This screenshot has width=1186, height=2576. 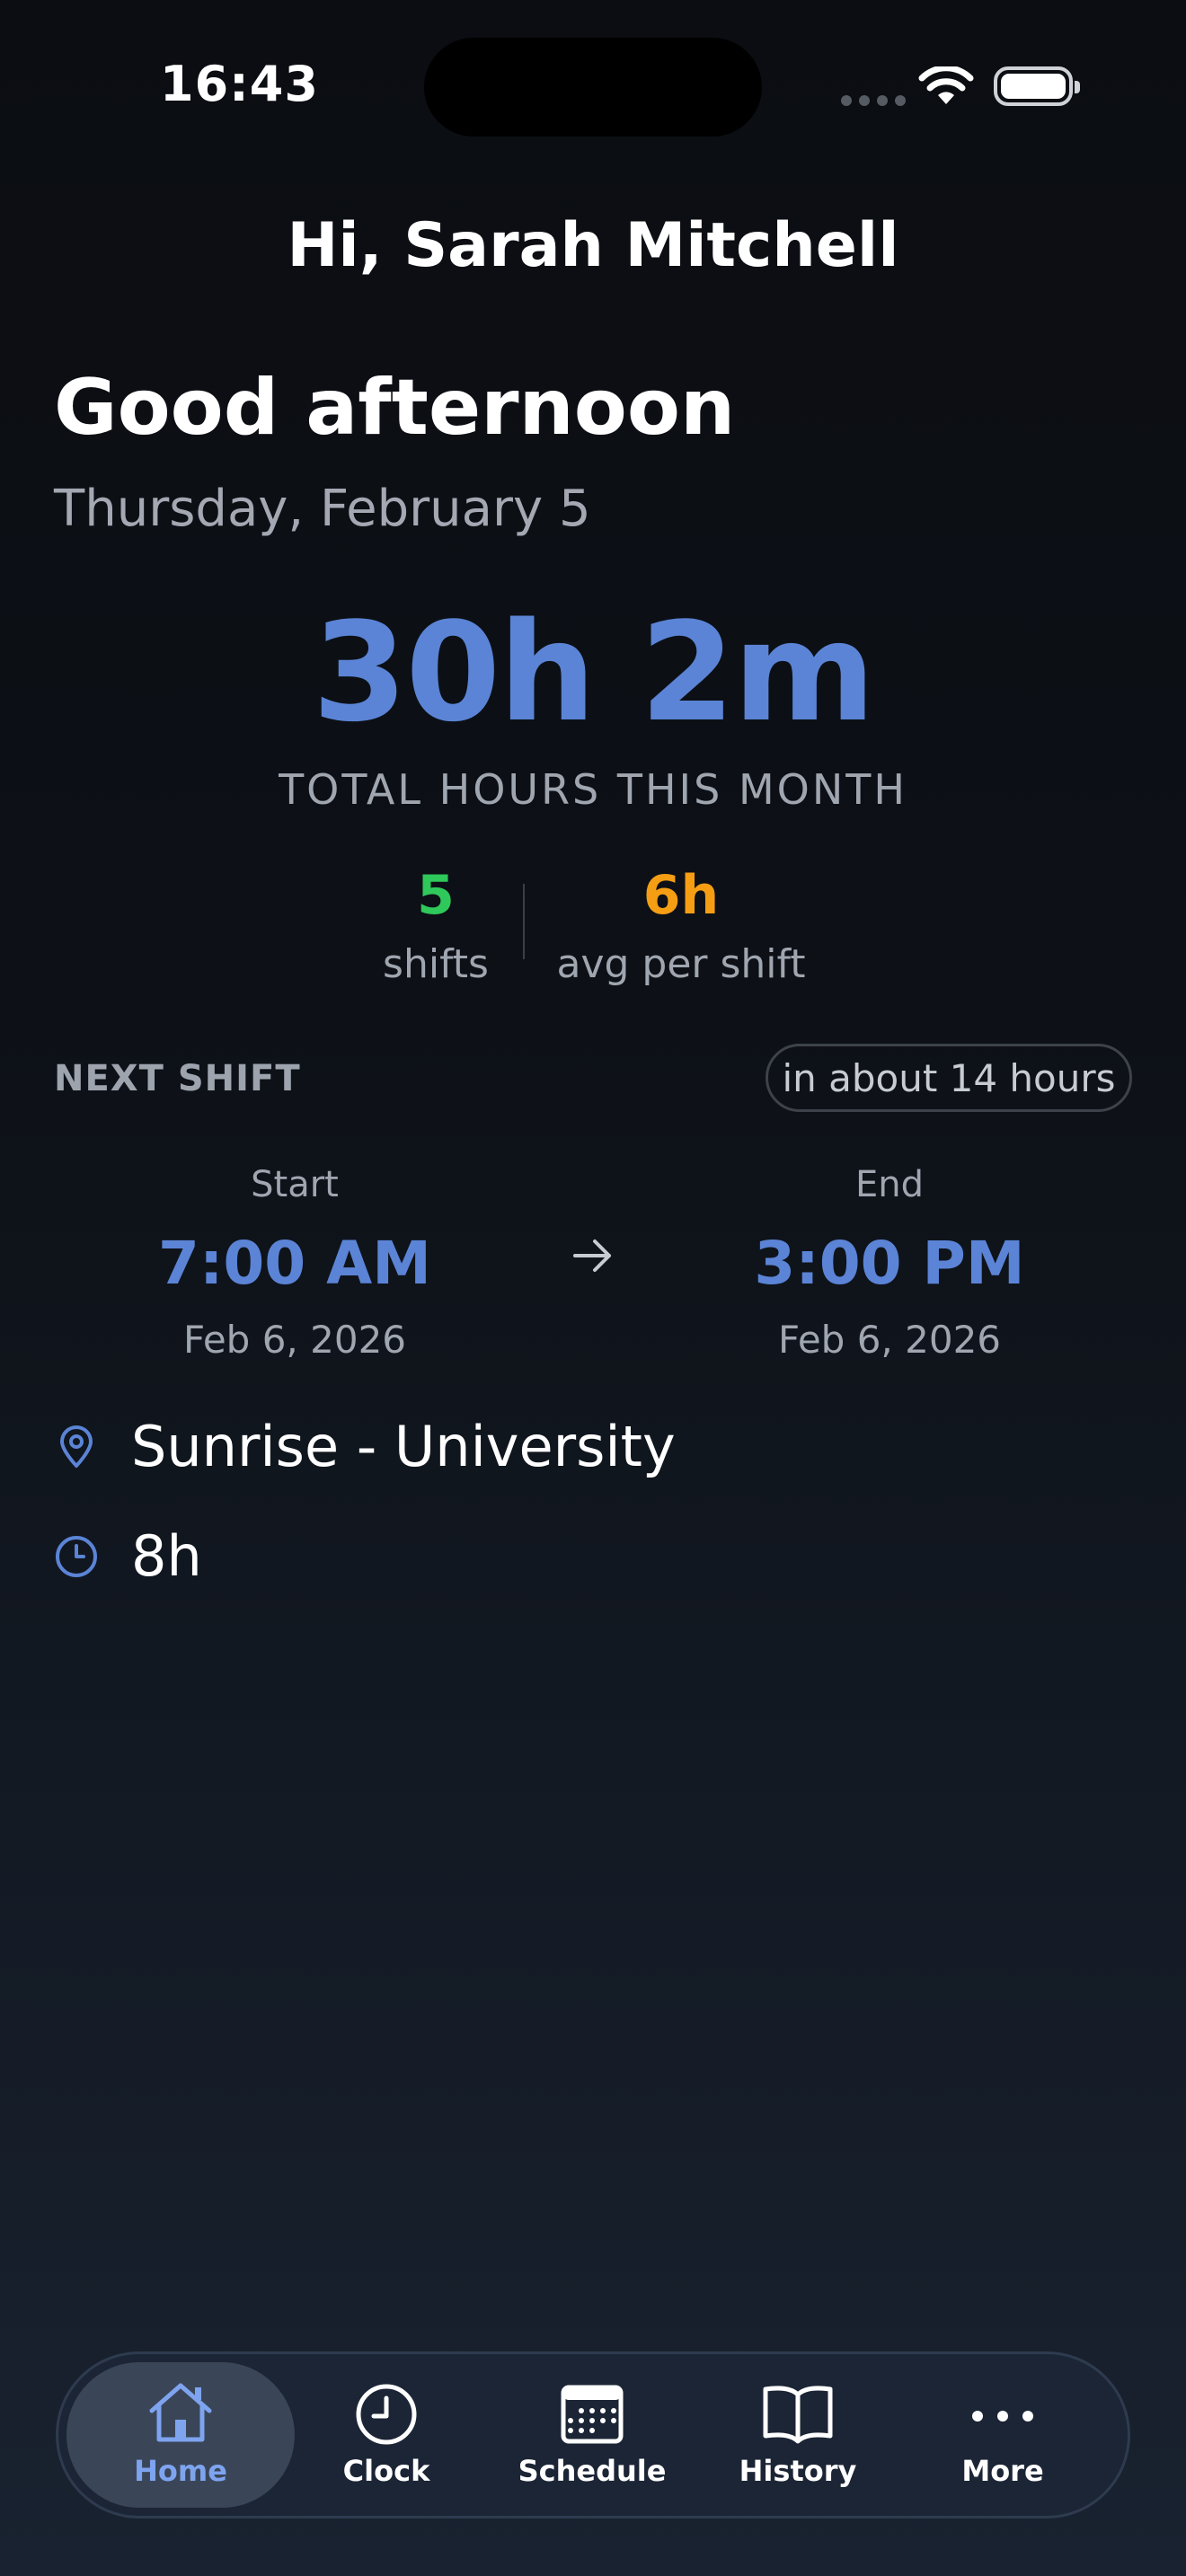 I want to click on shift-duration: 8h, so click(x=166, y=1556).